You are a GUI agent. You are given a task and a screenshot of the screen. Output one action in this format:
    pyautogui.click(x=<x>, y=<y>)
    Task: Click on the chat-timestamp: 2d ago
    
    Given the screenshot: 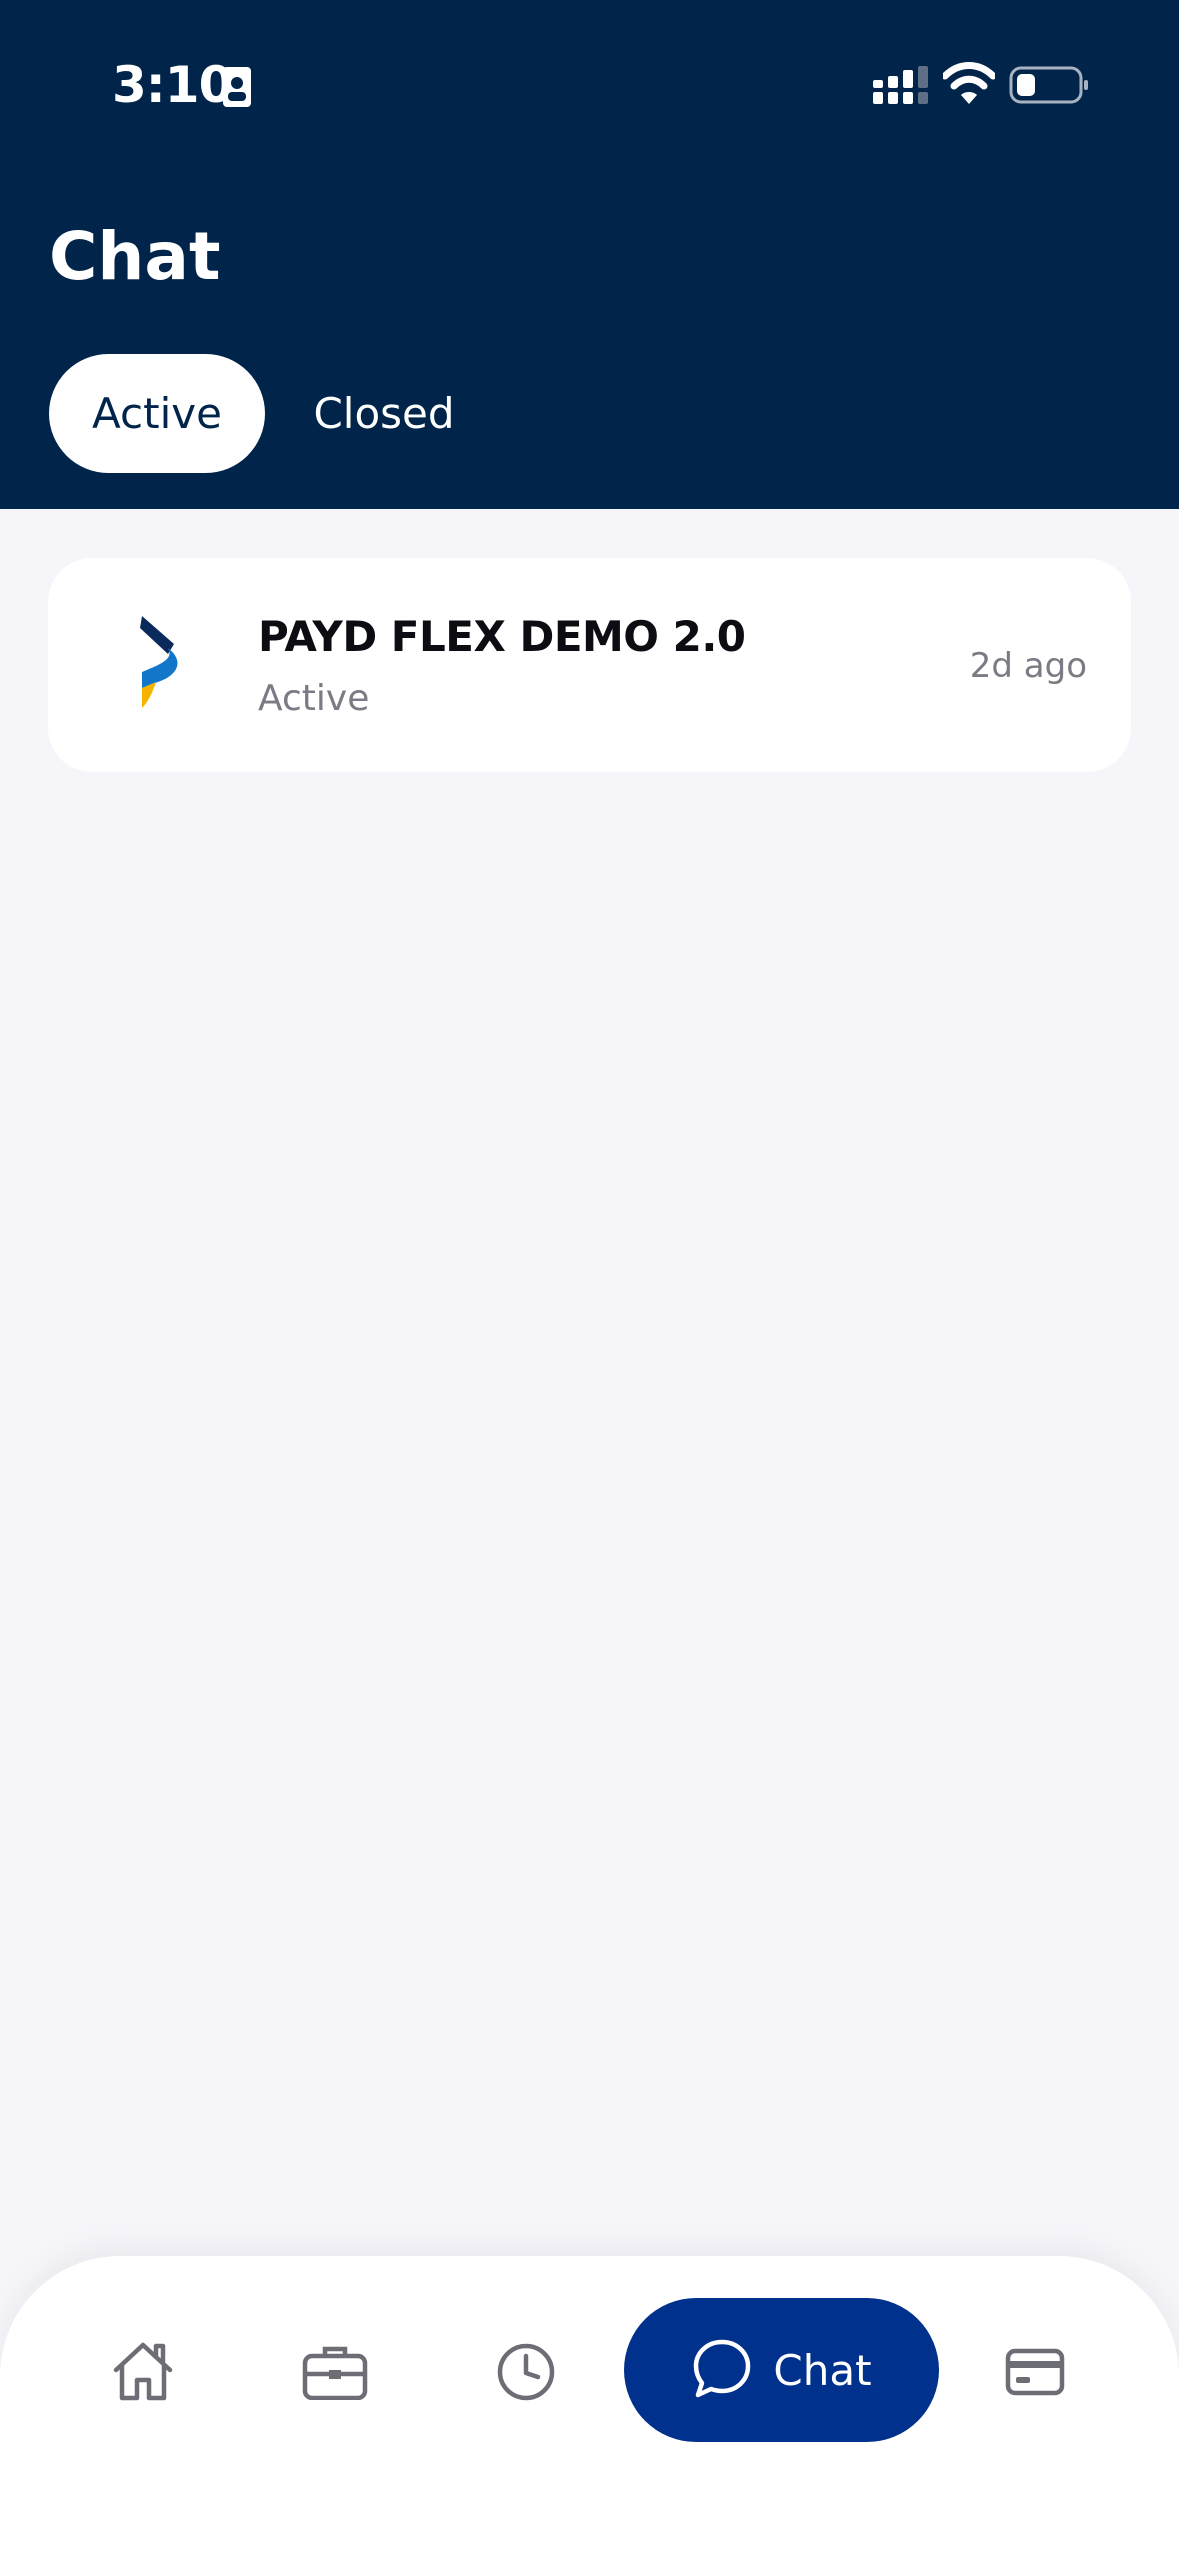 What is the action you would take?
    pyautogui.click(x=1028, y=666)
    